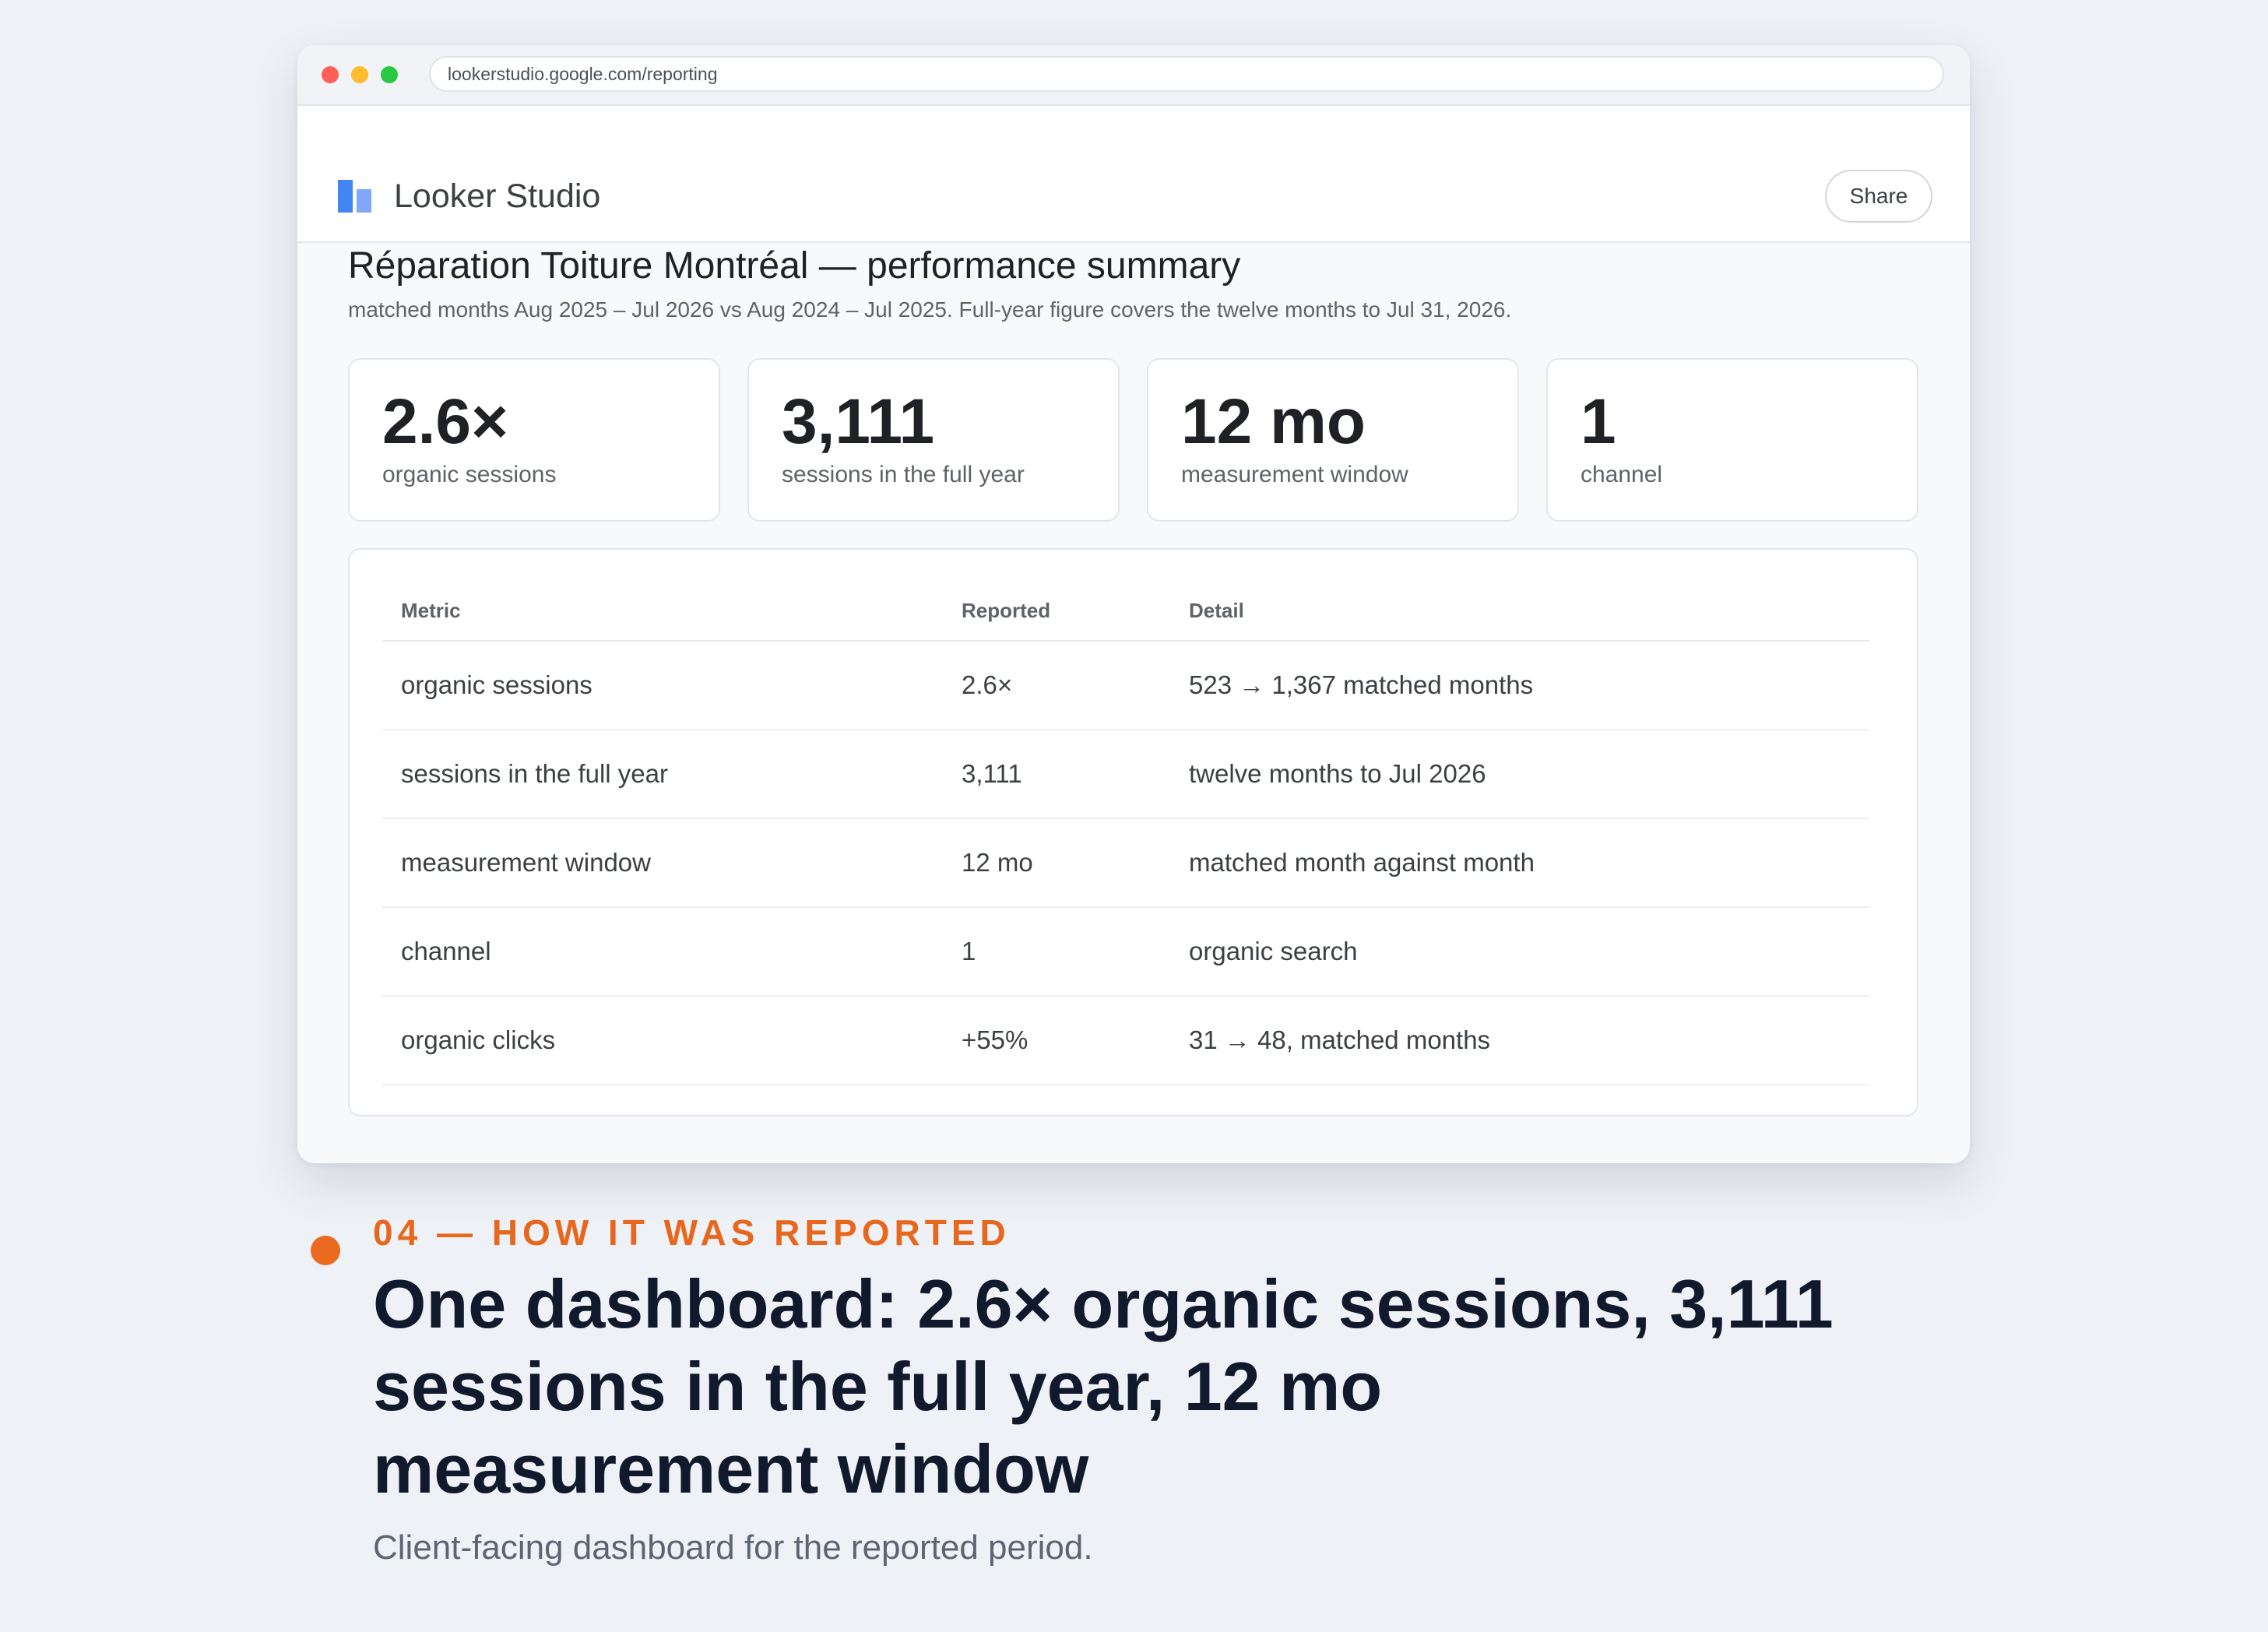  Describe the element at coordinates (692, 1232) in the screenshot. I see `section-eyebrow: 04 — HOW IT WAS REPORTED` at that location.